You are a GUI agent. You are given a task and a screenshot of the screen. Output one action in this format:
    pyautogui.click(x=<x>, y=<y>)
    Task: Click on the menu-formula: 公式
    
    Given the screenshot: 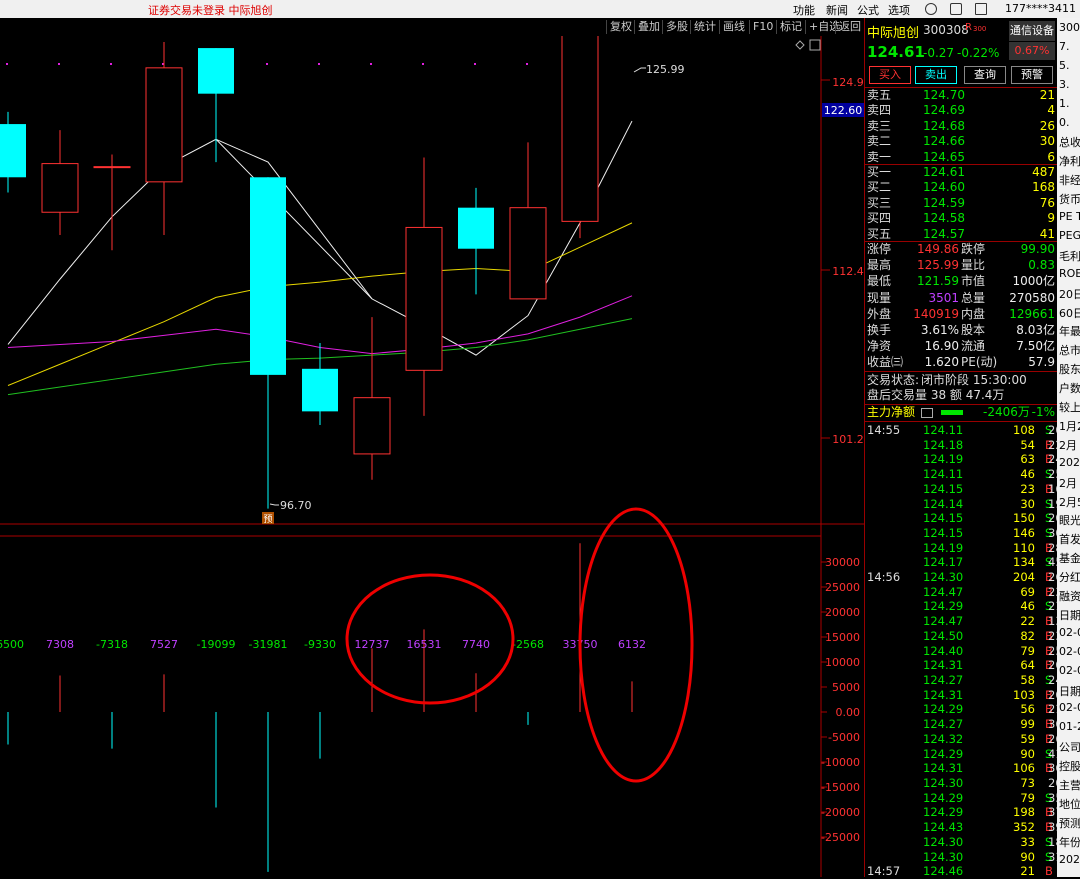 What is the action you would take?
    pyautogui.click(x=868, y=10)
    